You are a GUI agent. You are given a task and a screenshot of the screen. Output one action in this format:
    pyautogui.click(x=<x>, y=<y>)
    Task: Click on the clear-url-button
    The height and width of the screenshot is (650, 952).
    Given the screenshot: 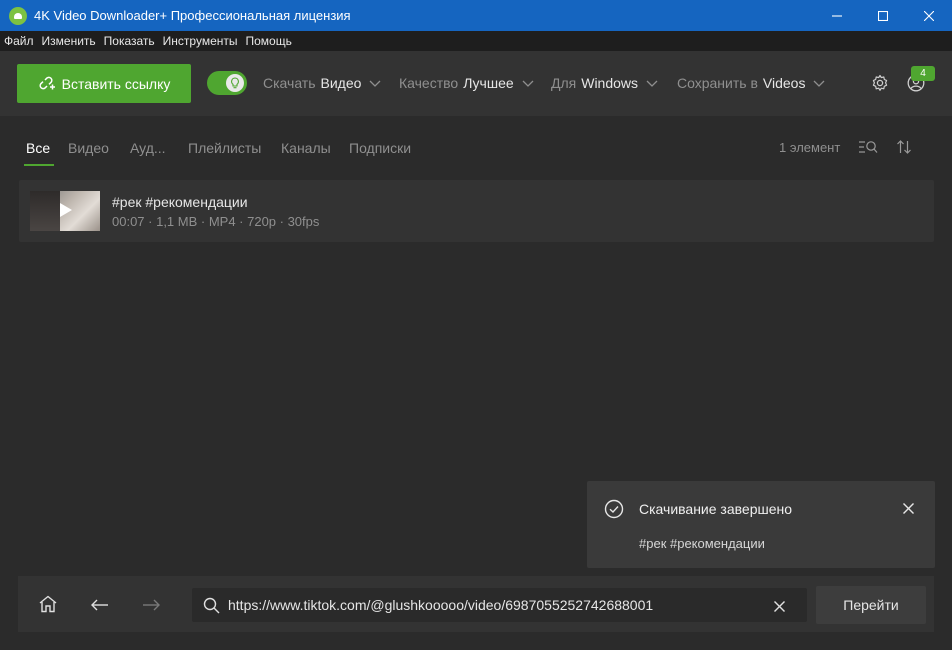 What is the action you would take?
    pyautogui.click(x=779, y=608)
    